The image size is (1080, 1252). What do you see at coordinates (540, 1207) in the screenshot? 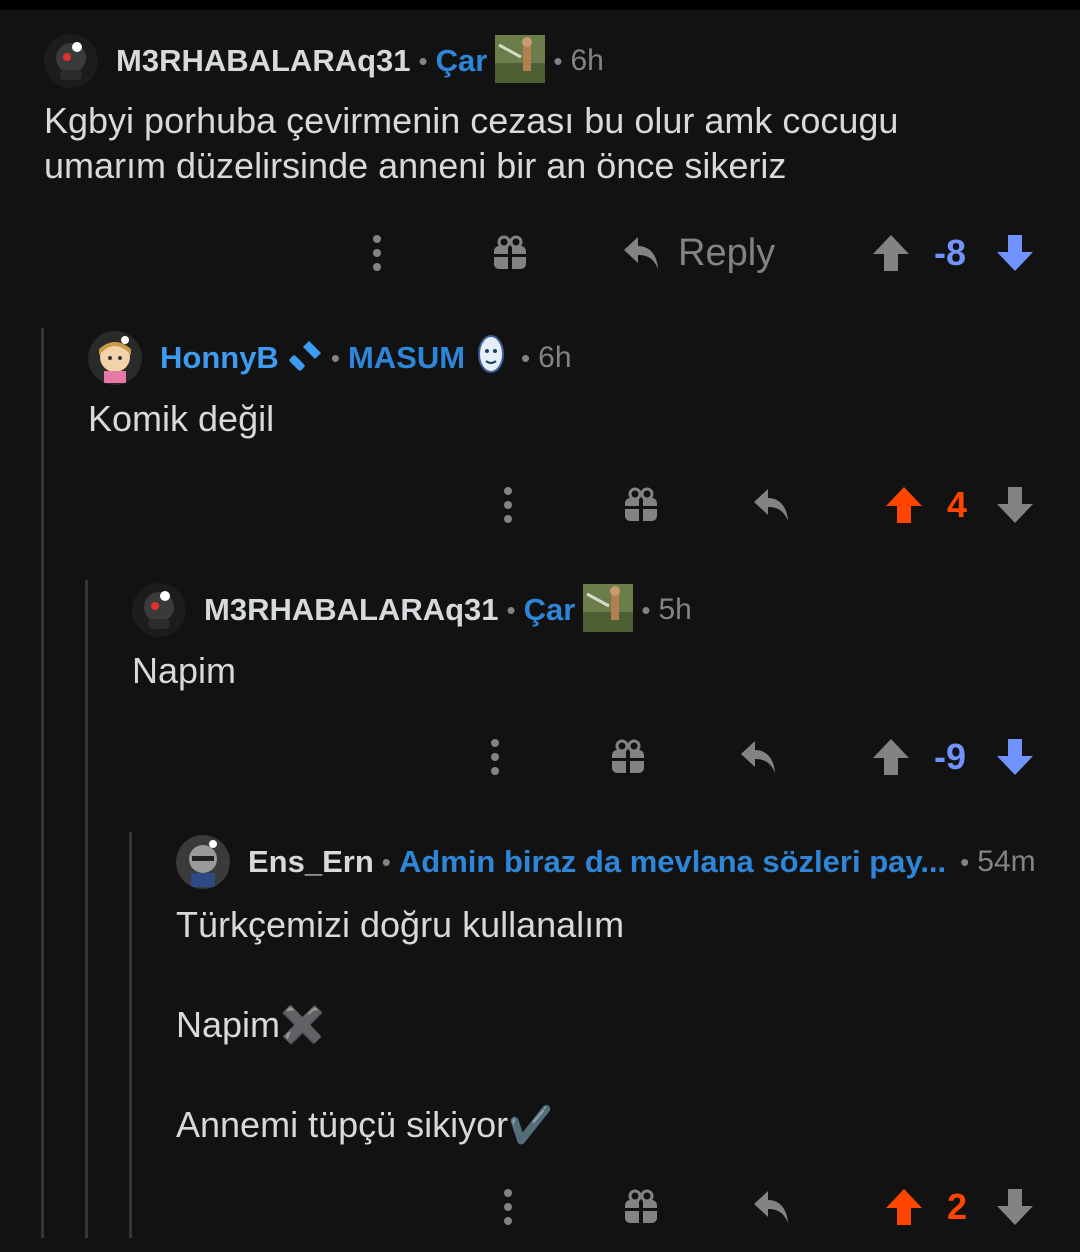
I see `comment-actions: 2` at bounding box center [540, 1207].